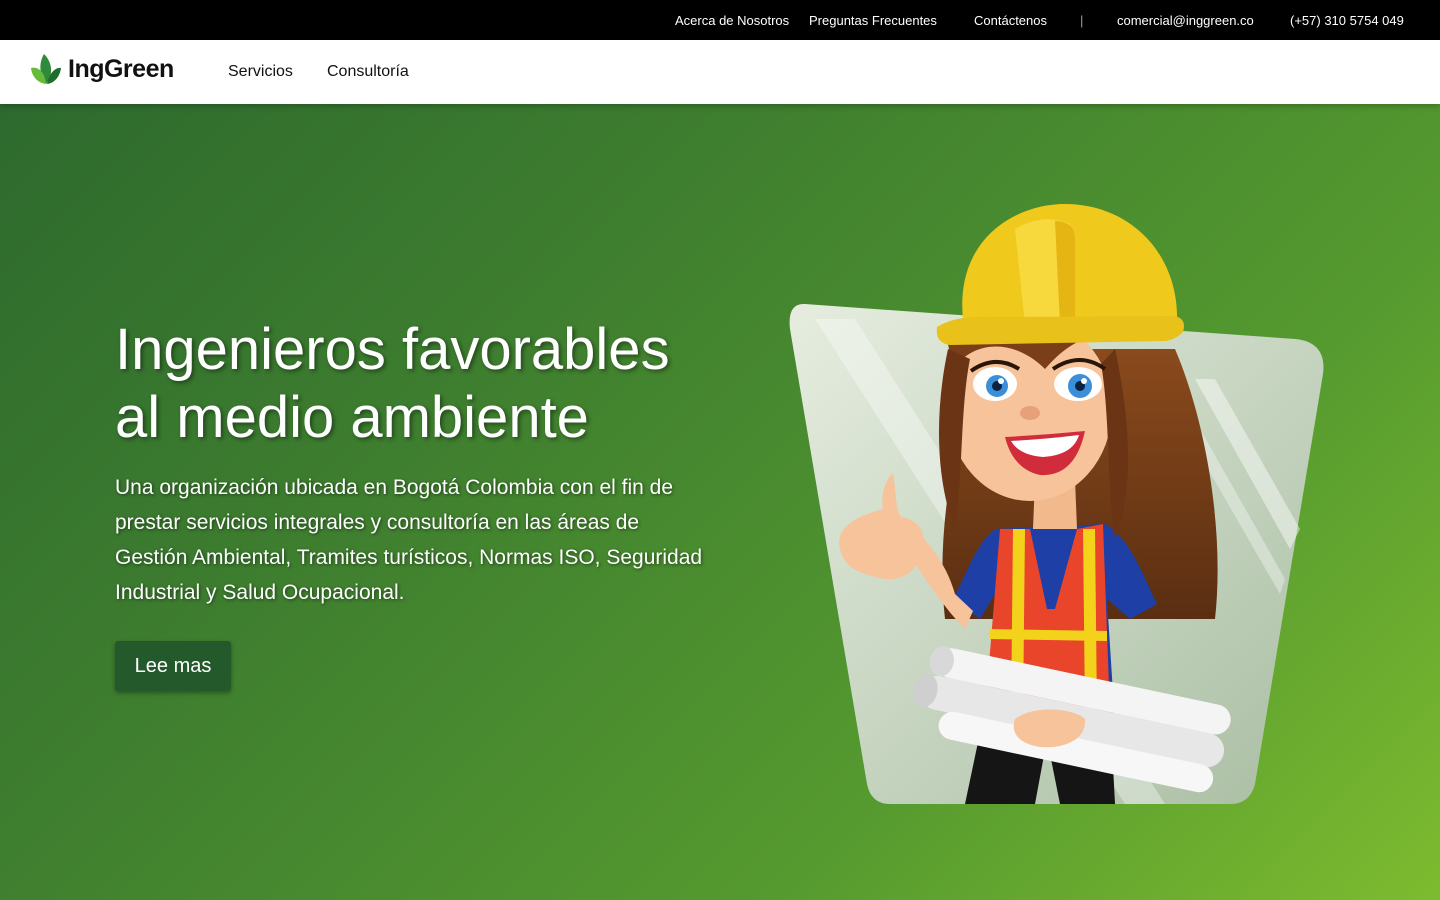 The width and height of the screenshot is (1440, 900). Describe the element at coordinates (1347, 20) in the screenshot. I see `phone-link: (+57) 310 5754 049` at that location.